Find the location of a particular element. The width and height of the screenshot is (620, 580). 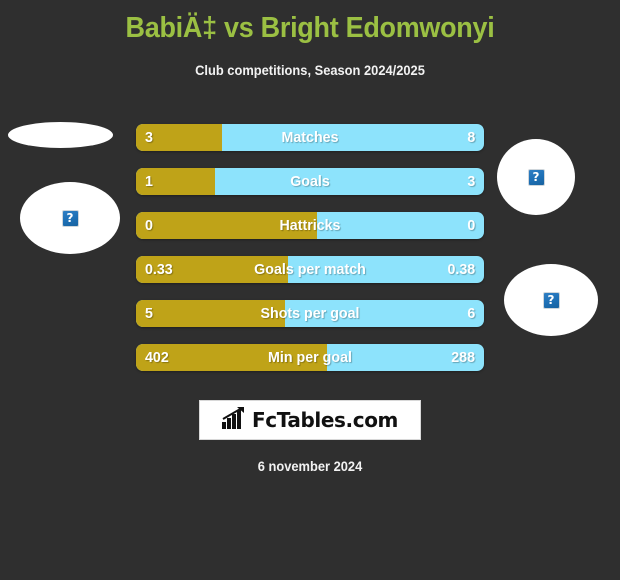

fctables-logo-text: FcTables.com is located at coordinates (325, 420).